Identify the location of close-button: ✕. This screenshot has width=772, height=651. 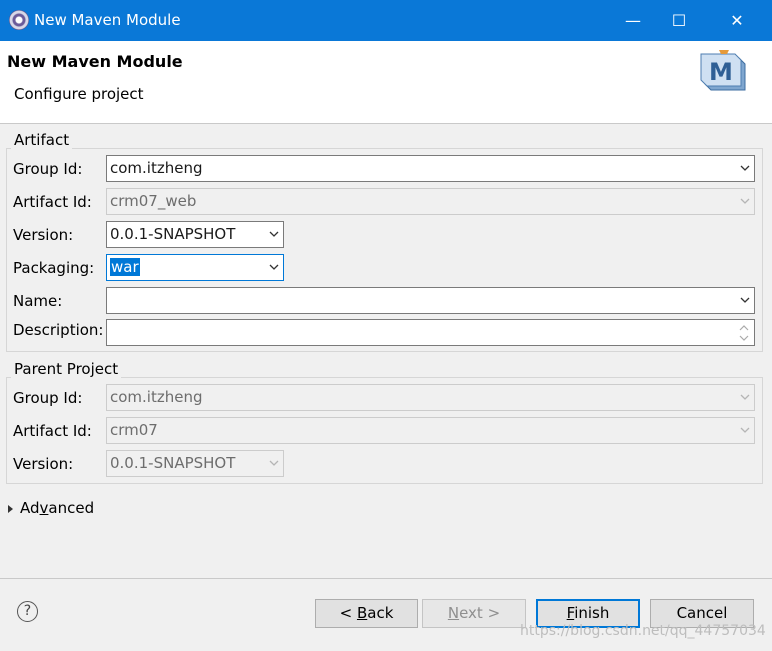
(737, 20).